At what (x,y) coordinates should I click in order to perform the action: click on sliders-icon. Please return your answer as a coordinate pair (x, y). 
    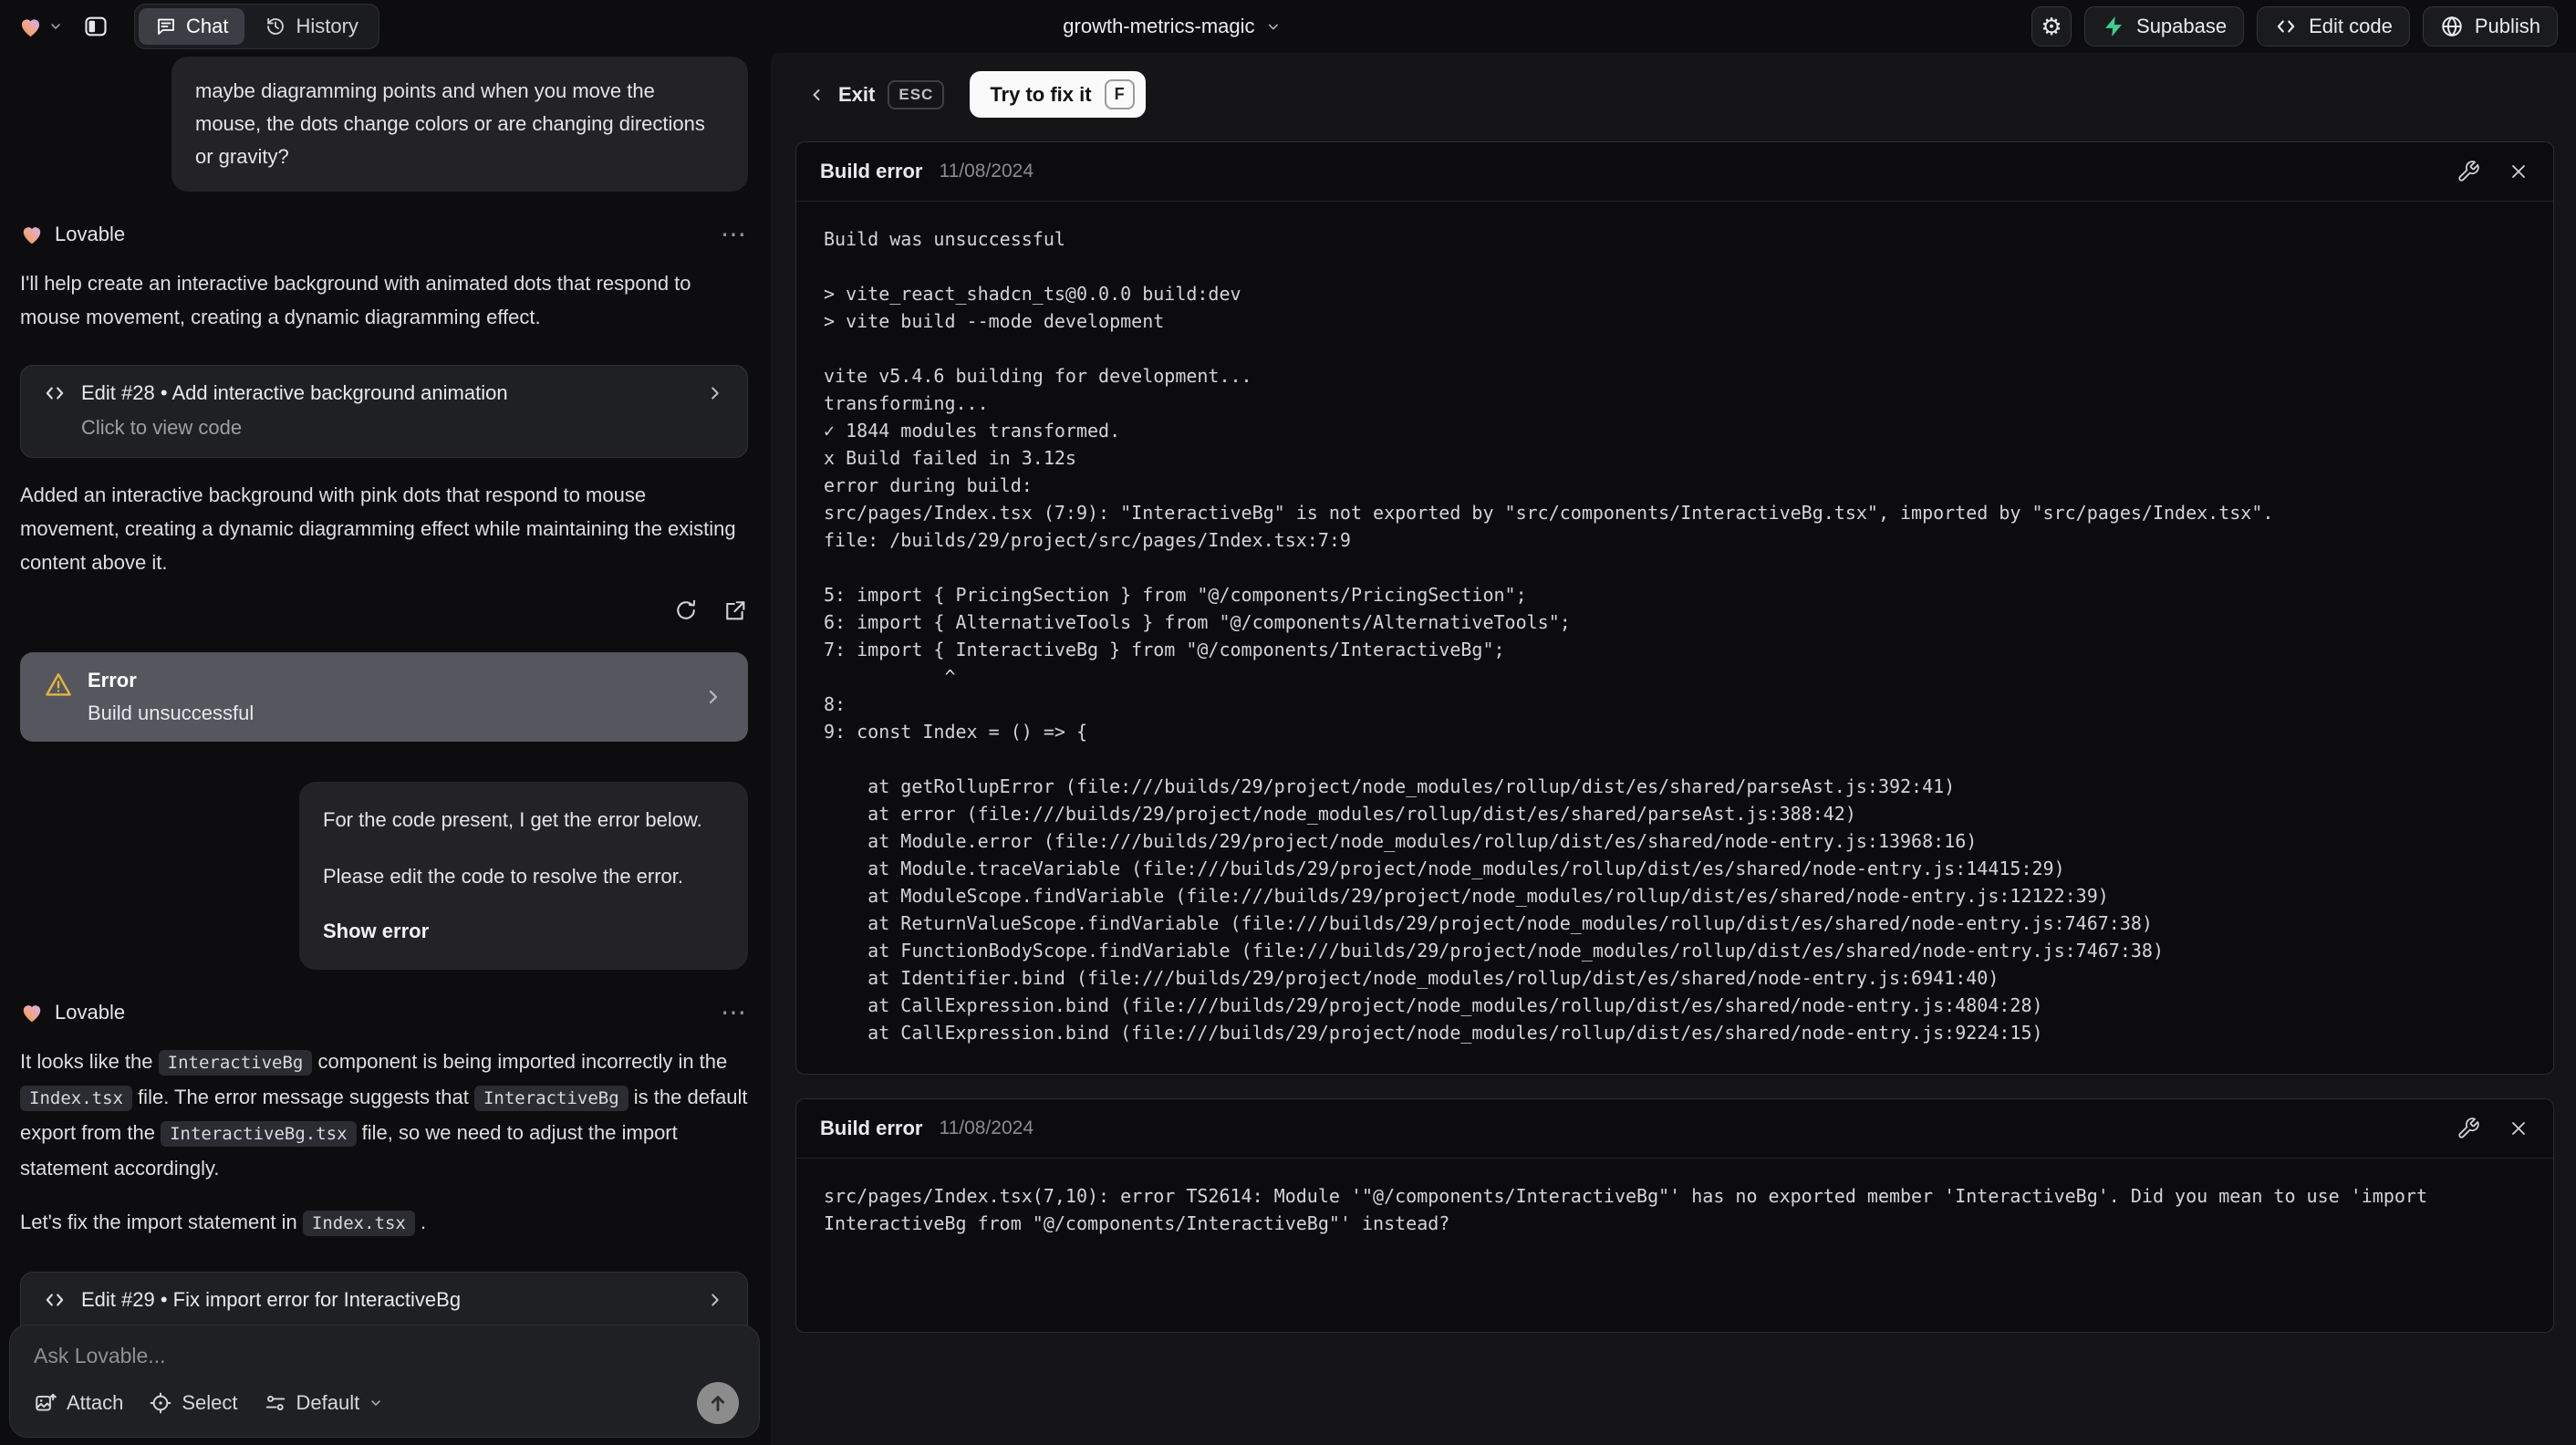
    Looking at the image, I should click on (275, 1403).